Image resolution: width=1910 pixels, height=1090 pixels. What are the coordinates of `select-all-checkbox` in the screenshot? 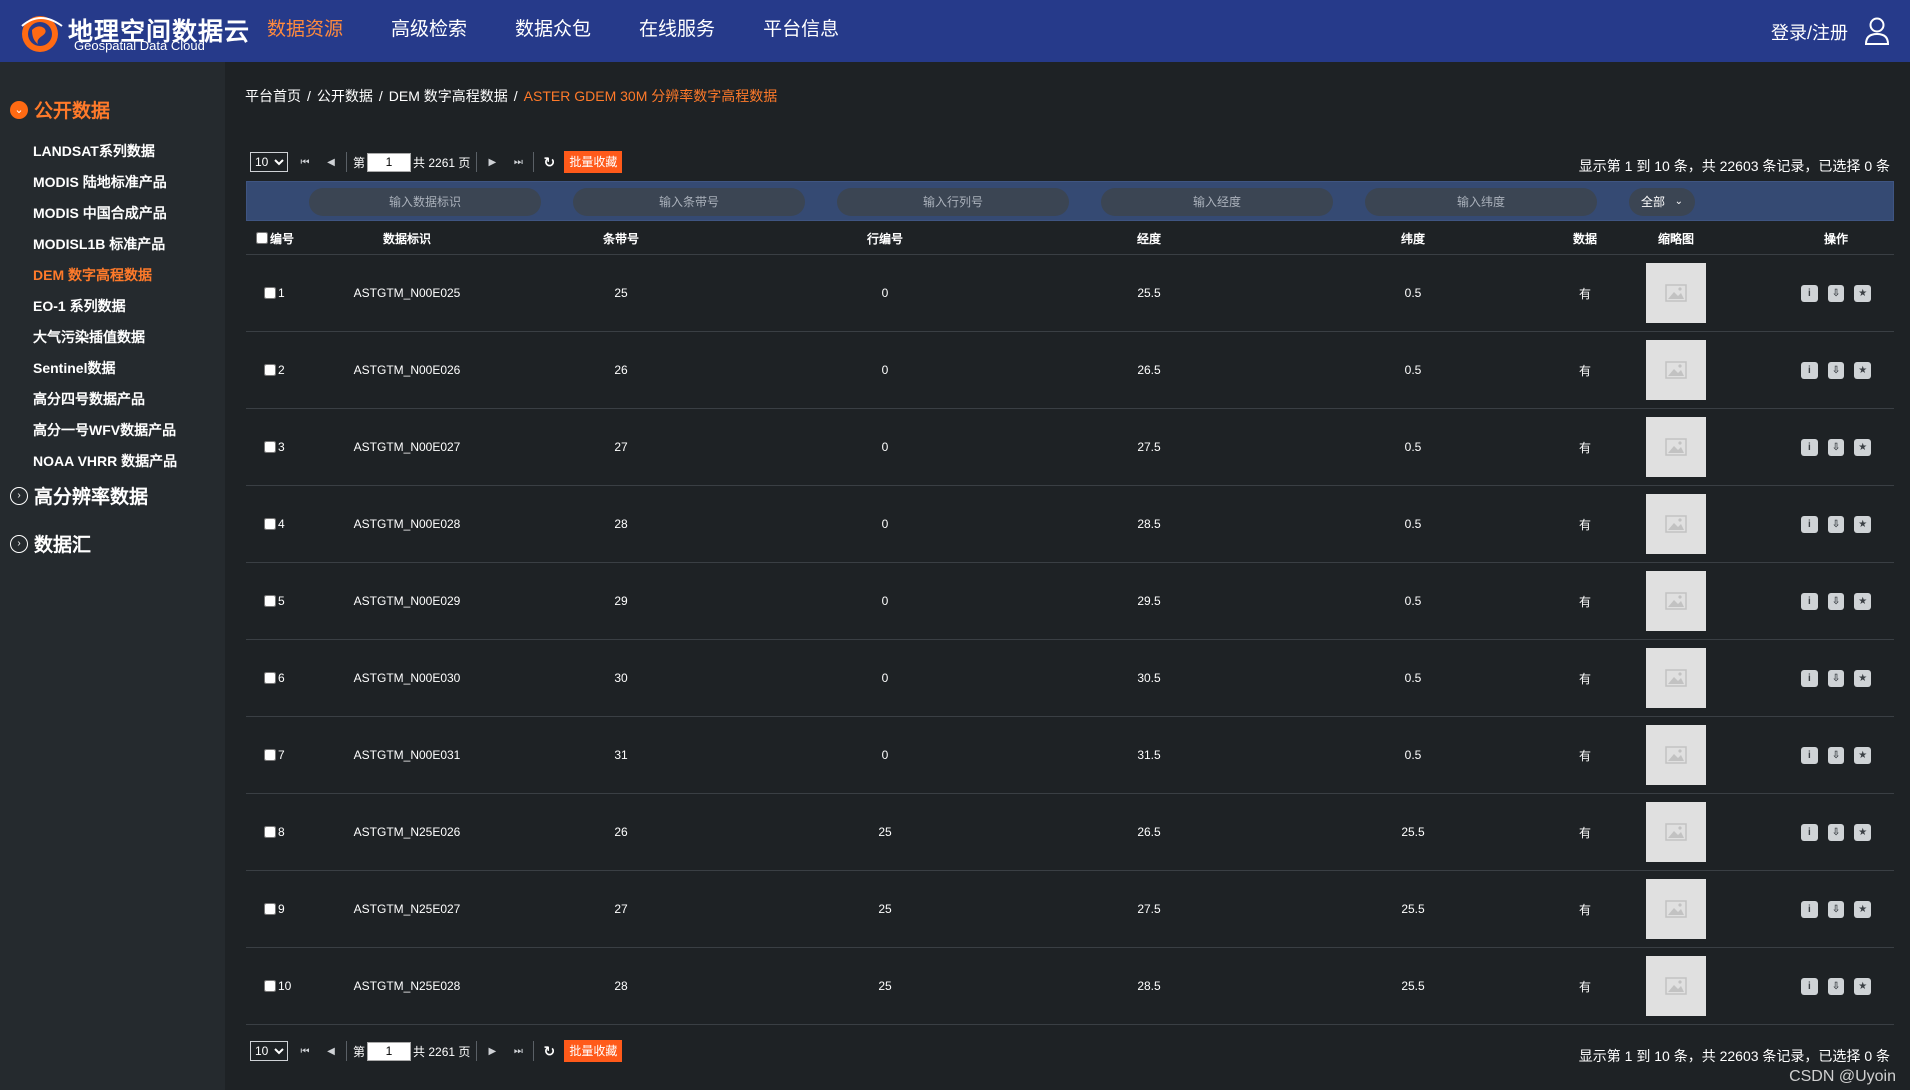 It's located at (262, 238).